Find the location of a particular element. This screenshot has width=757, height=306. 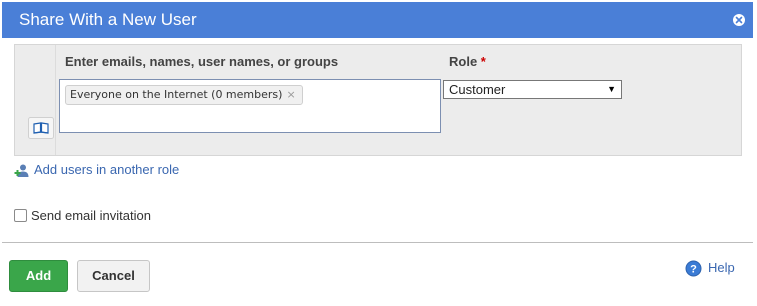

recipient-chip: Everyone on the Internet (0 members) × is located at coordinates (184, 95).